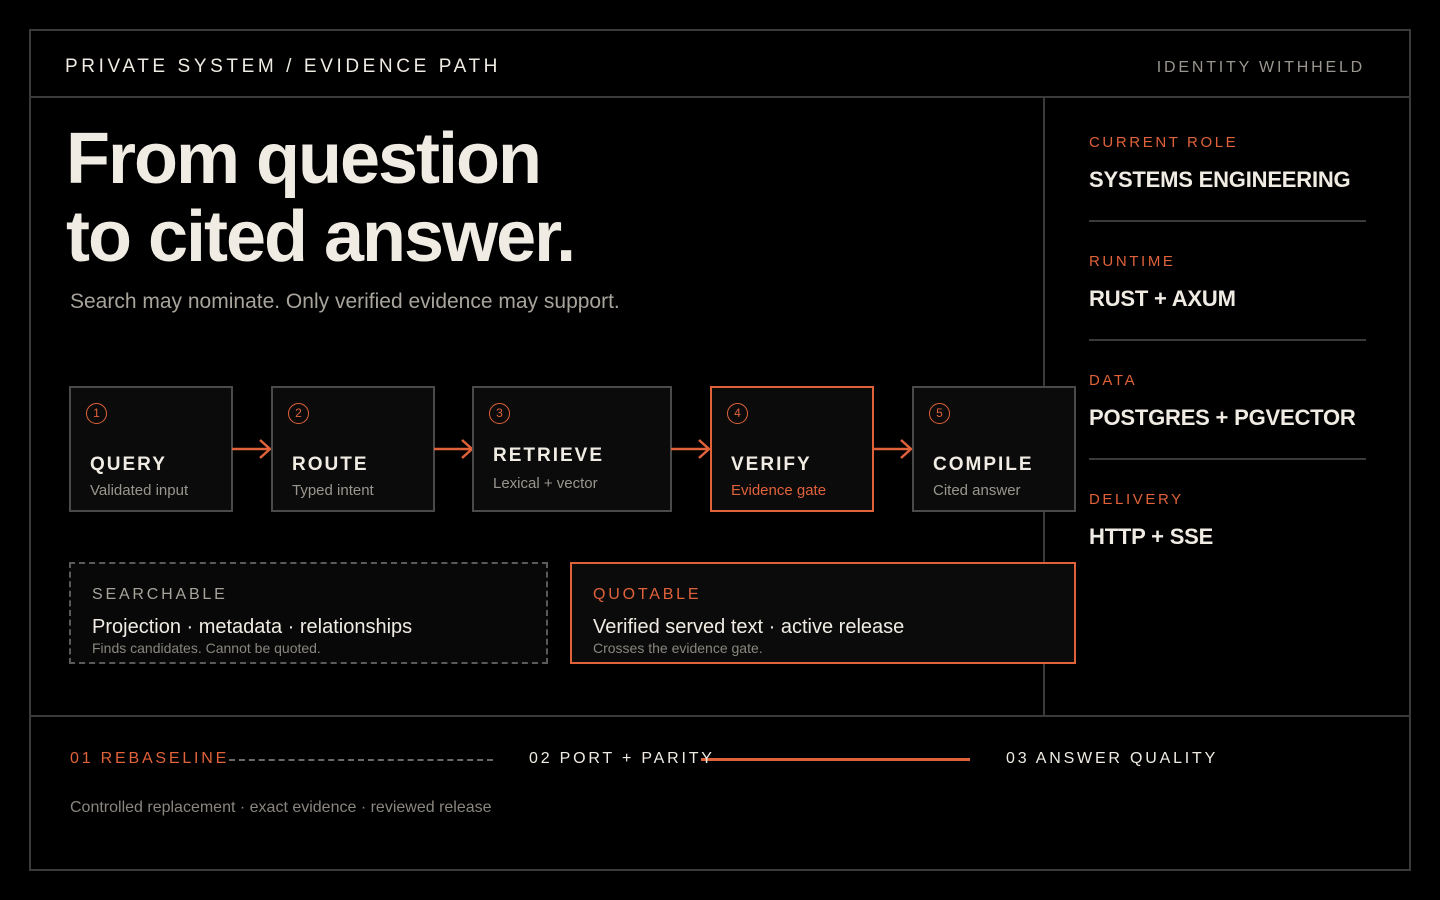 This screenshot has width=1440, height=900. What do you see at coordinates (361, 760) in the screenshot?
I see `phase-dashed-connector` at bounding box center [361, 760].